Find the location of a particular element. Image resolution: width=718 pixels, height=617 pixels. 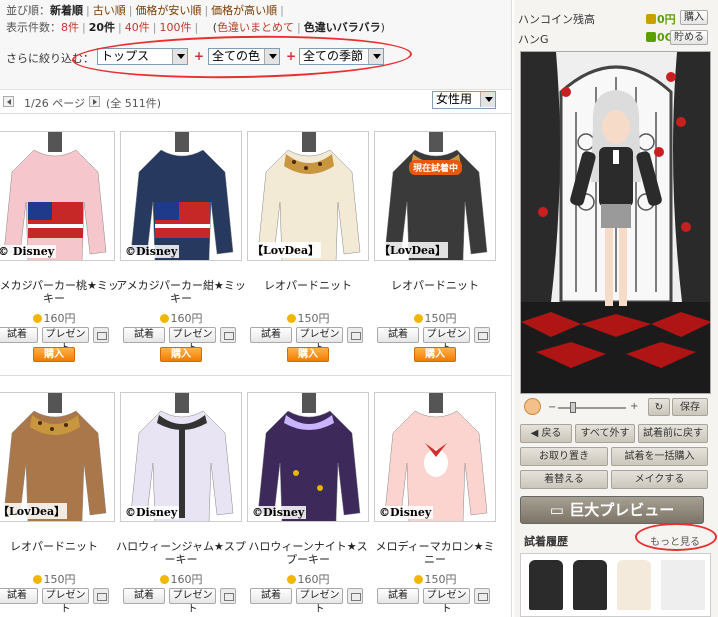

back-label: 戻る is located at coordinates (551, 433).